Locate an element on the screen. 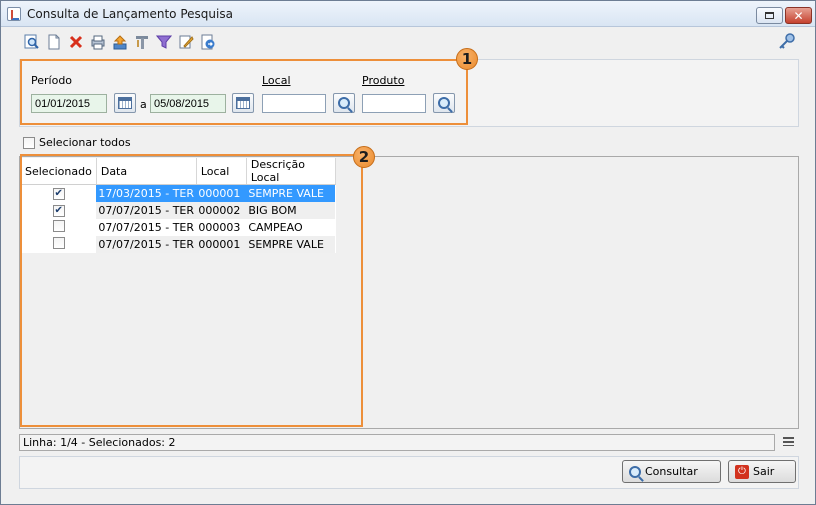 The height and width of the screenshot is (505, 816). consultar-button: Consultar is located at coordinates (671, 471).